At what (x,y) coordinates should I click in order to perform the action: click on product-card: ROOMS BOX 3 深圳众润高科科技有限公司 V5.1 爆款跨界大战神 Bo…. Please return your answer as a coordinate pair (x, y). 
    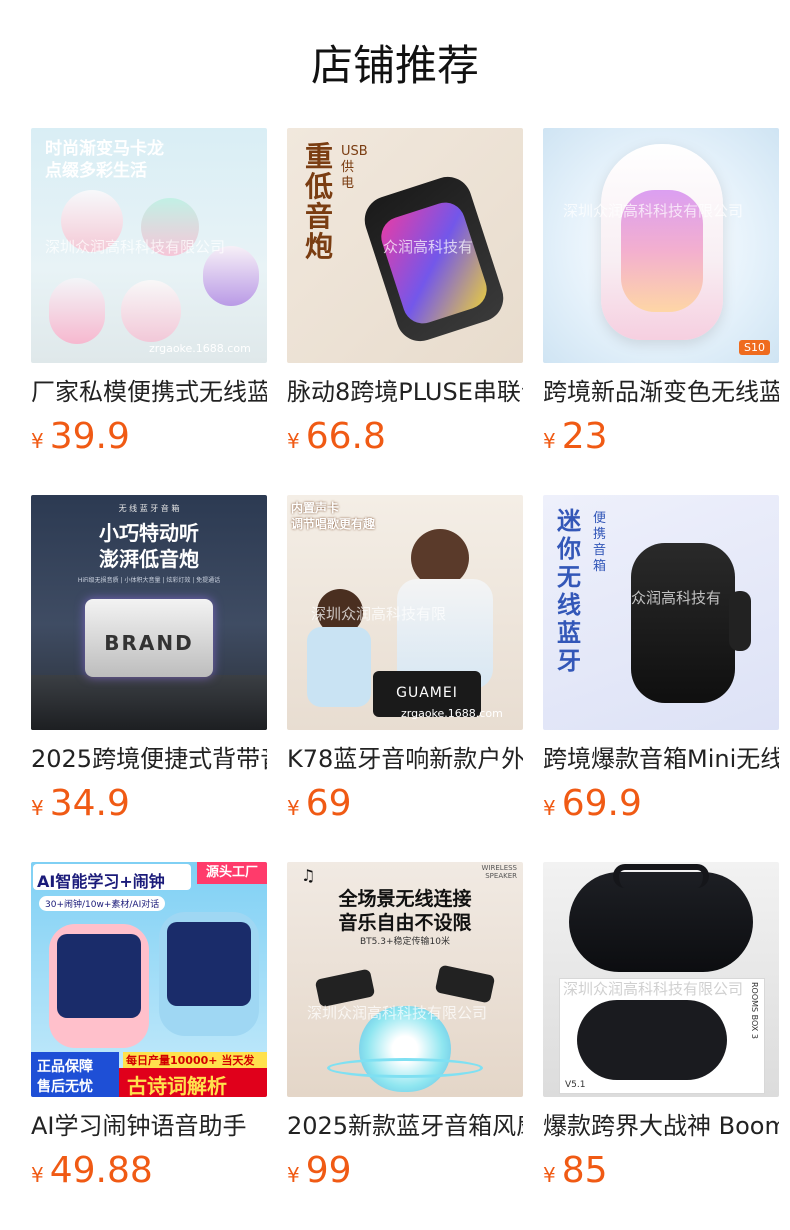
    Looking at the image, I should click on (661, 1045).